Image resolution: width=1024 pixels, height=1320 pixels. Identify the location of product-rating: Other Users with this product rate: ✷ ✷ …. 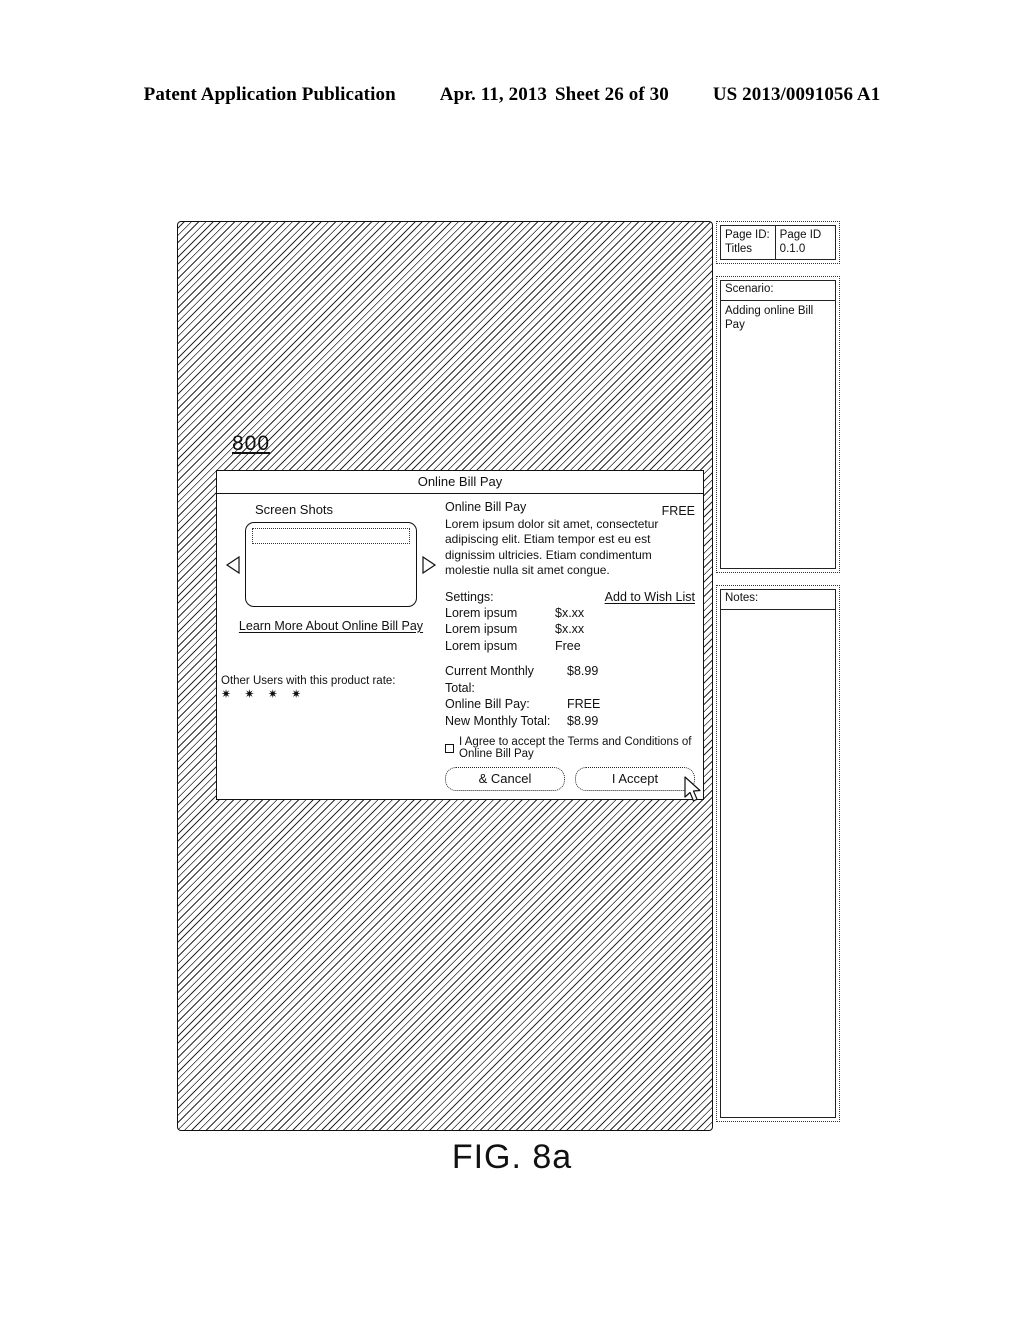
(329, 688).